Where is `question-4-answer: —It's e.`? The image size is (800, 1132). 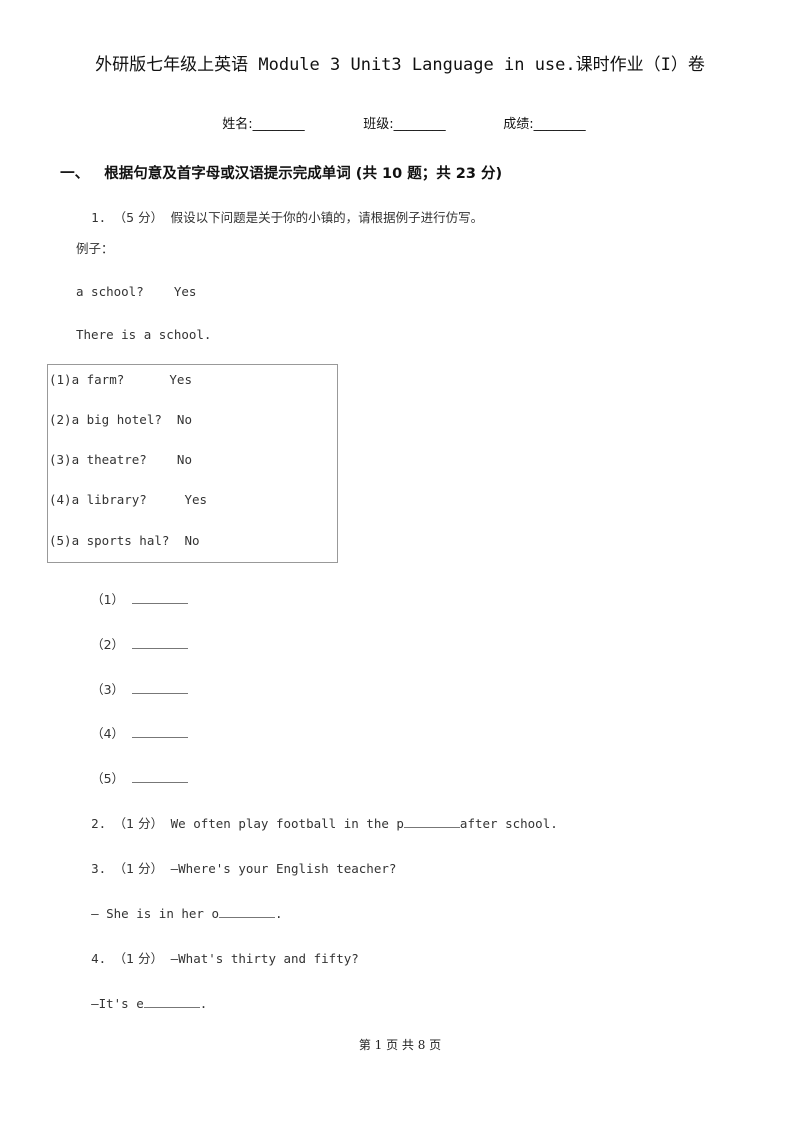
question-4-answer: —It's e. is located at coordinates (141, 995).